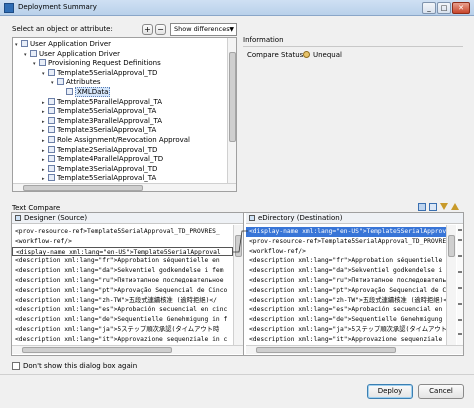  What do you see at coordinates (121, 92) in the screenshot?
I see `tree-item: XMLData` at bounding box center [121, 92].